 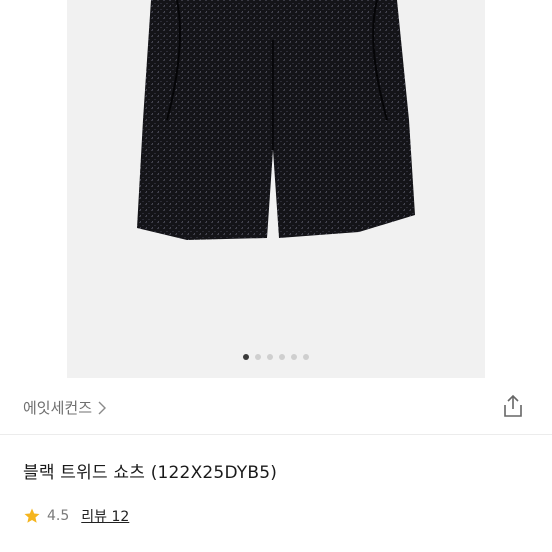 What do you see at coordinates (76, 516) in the screenshot?
I see `rating-row: 4.5 리뷰 12` at bounding box center [76, 516].